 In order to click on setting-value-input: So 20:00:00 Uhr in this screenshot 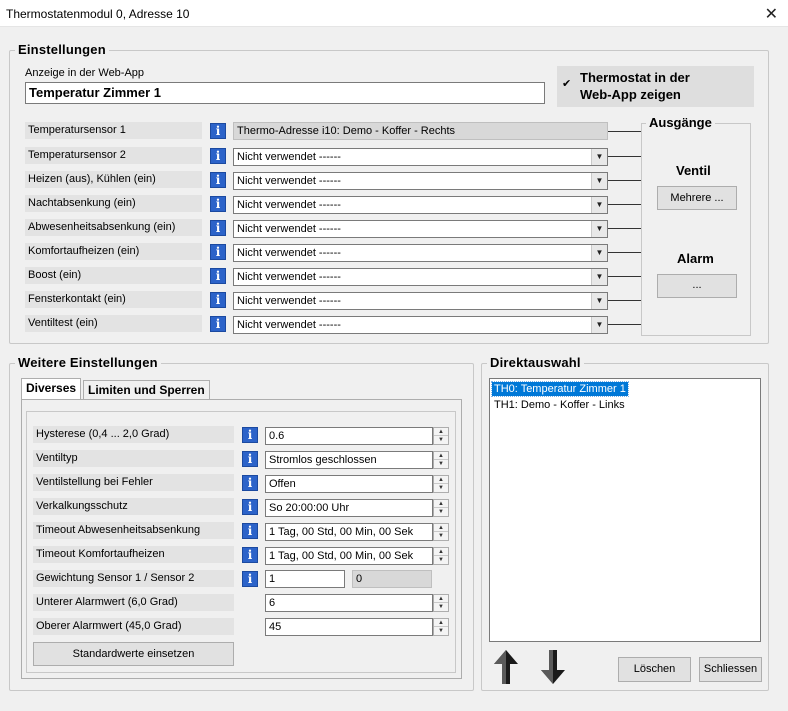, I will do `click(349, 508)`.